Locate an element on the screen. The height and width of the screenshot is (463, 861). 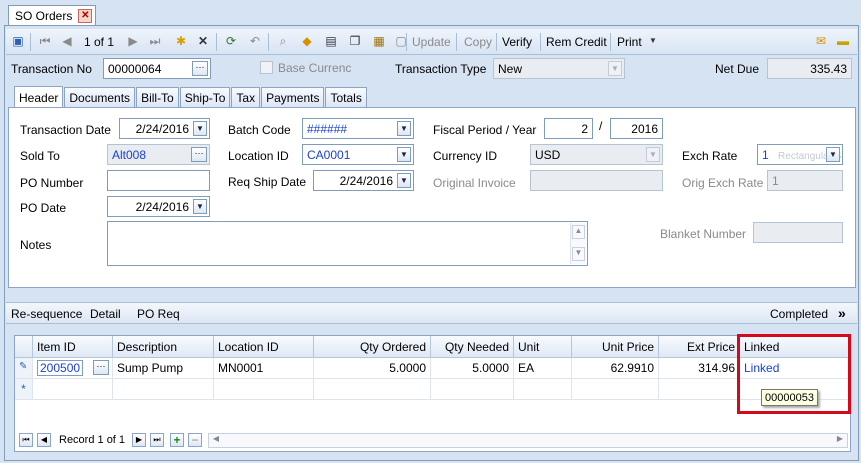
batch-code-select: ###### ▼ is located at coordinates (358, 128).